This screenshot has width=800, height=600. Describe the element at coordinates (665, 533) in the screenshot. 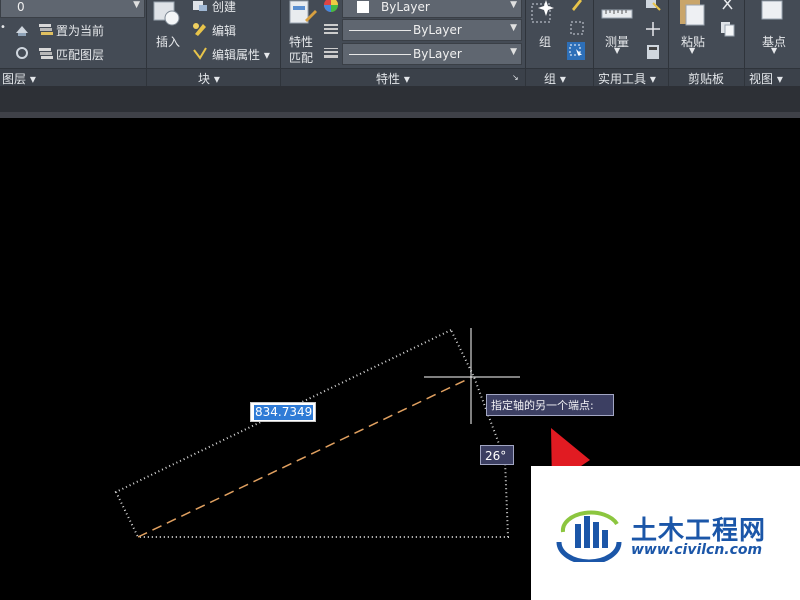

I see `watermark: 土木工程网 www.civilcn.com` at that location.